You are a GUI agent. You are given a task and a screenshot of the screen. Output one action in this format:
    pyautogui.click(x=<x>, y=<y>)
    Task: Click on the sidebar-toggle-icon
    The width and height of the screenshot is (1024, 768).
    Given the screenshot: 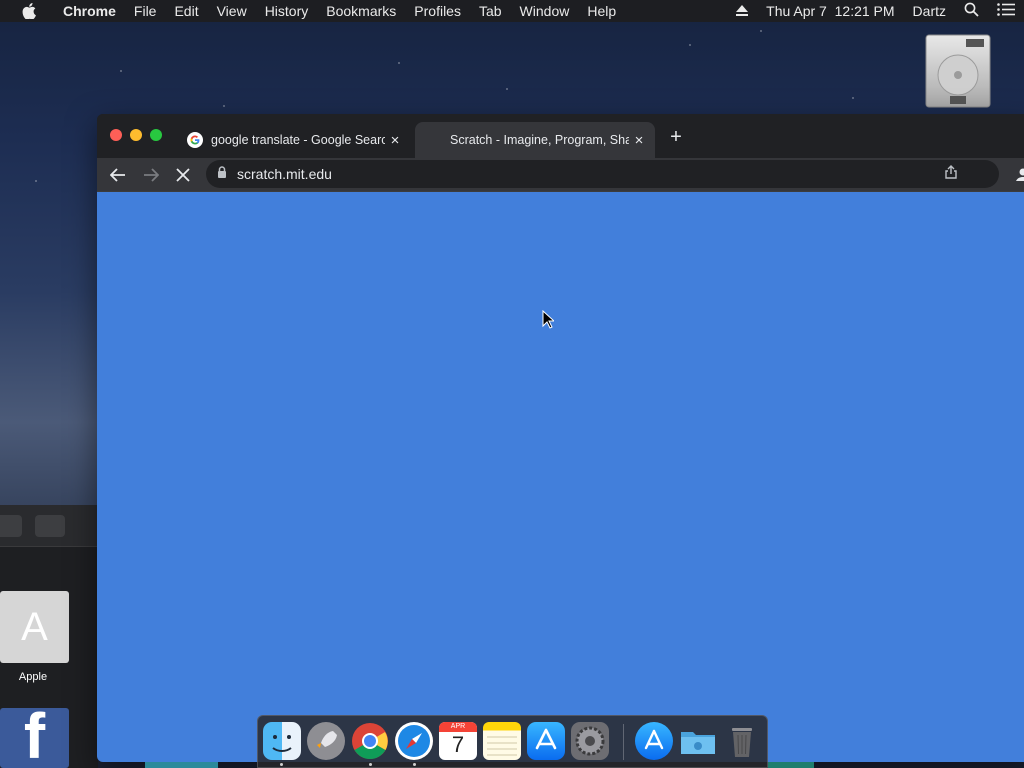 What is the action you would take?
    pyautogui.click(x=50, y=526)
    